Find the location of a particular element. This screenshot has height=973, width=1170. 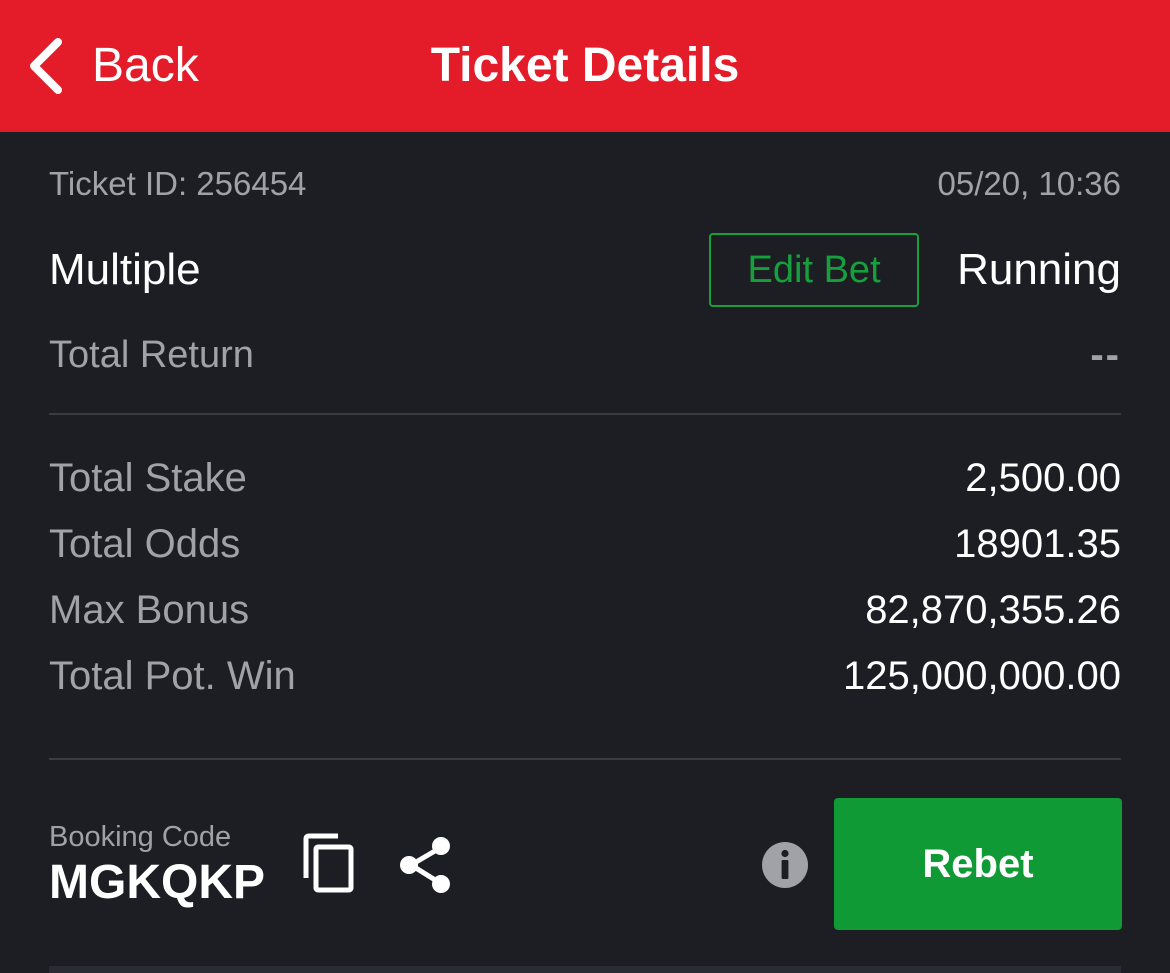

booking-code-label: Booking Code is located at coordinates (140, 837).